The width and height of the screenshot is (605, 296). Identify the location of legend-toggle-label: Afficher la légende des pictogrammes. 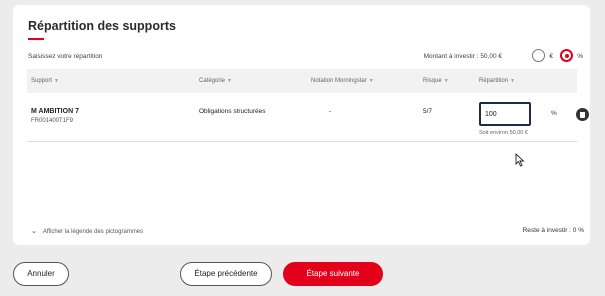
(93, 232).